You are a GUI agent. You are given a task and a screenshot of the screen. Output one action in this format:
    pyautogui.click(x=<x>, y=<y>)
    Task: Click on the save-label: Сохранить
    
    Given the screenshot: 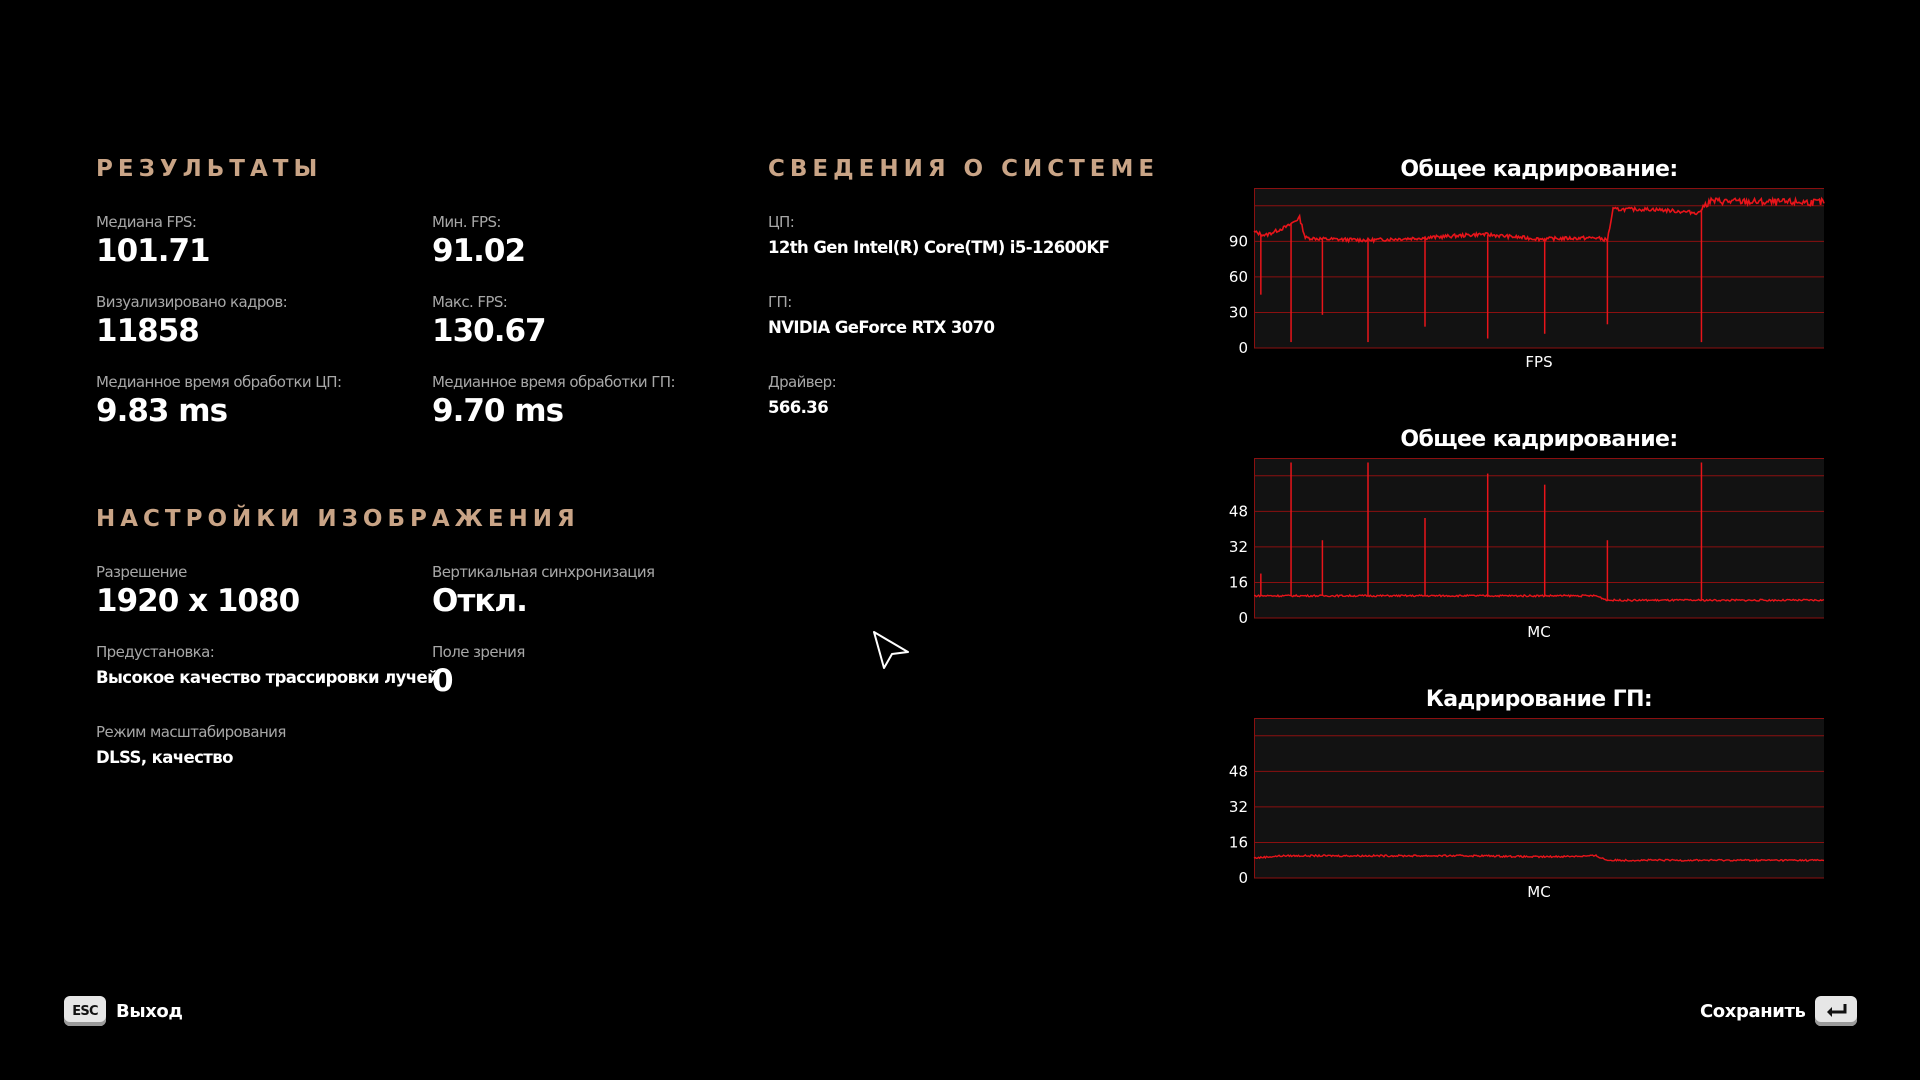 What is the action you would take?
    pyautogui.click(x=1753, y=1011)
    